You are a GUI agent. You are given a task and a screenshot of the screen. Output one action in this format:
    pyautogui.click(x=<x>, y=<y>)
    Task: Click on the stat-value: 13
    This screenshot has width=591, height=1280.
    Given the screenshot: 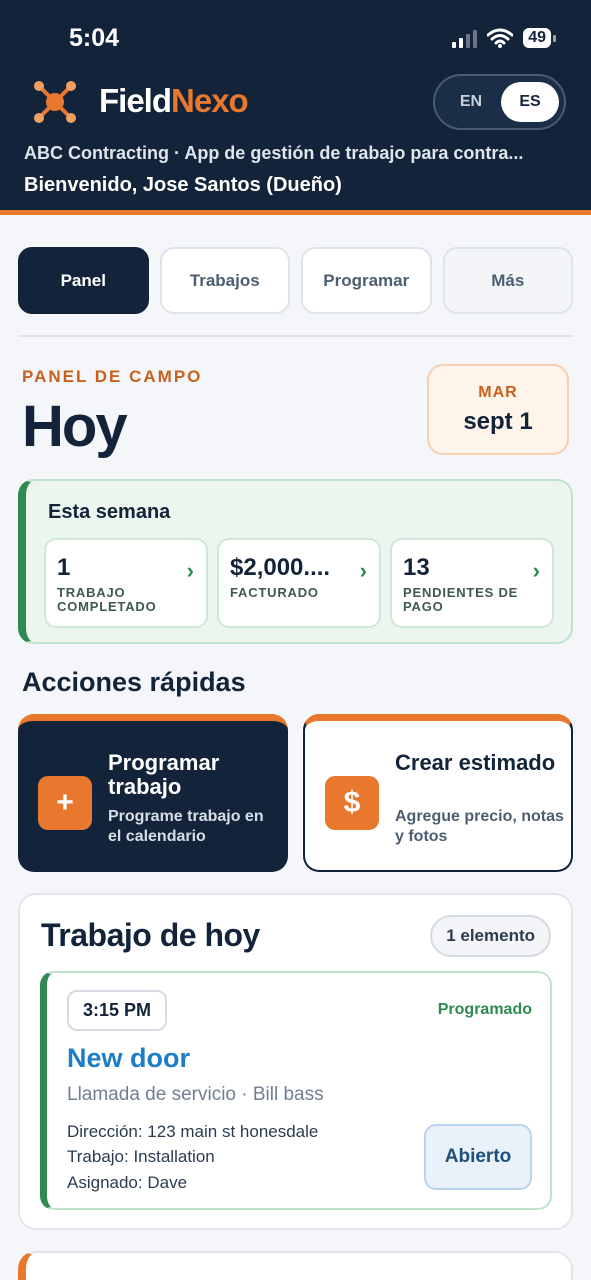 What is the action you would take?
    pyautogui.click(x=416, y=567)
    